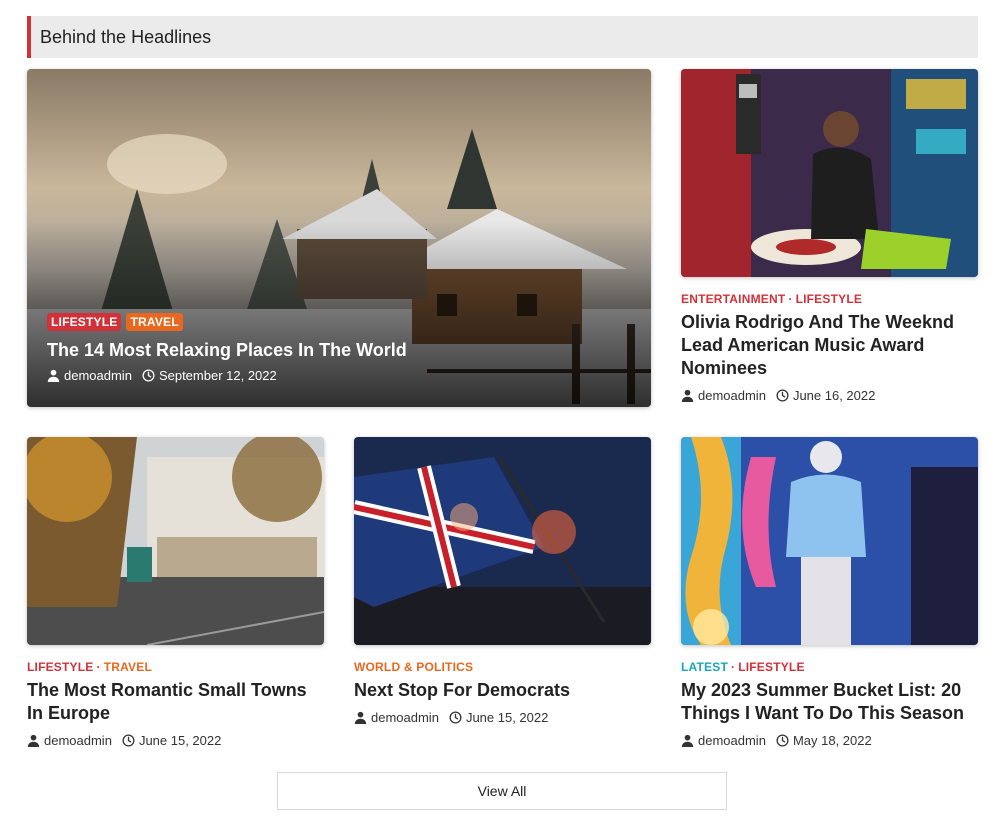 This screenshot has height=833, width=999. Describe the element at coordinates (834, 395) in the screenshot. I see `post-date: June 16, 2022` at that location.